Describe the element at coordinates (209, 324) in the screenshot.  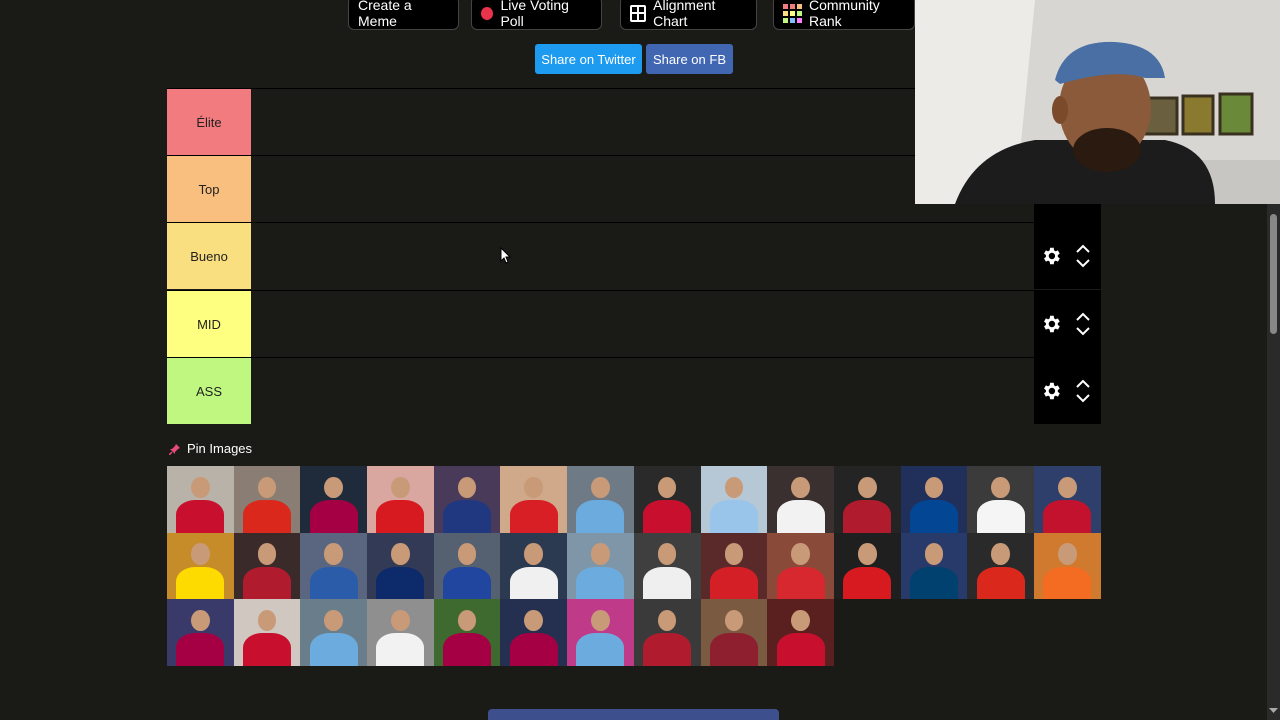
I see `tier-label: MID` at that location.